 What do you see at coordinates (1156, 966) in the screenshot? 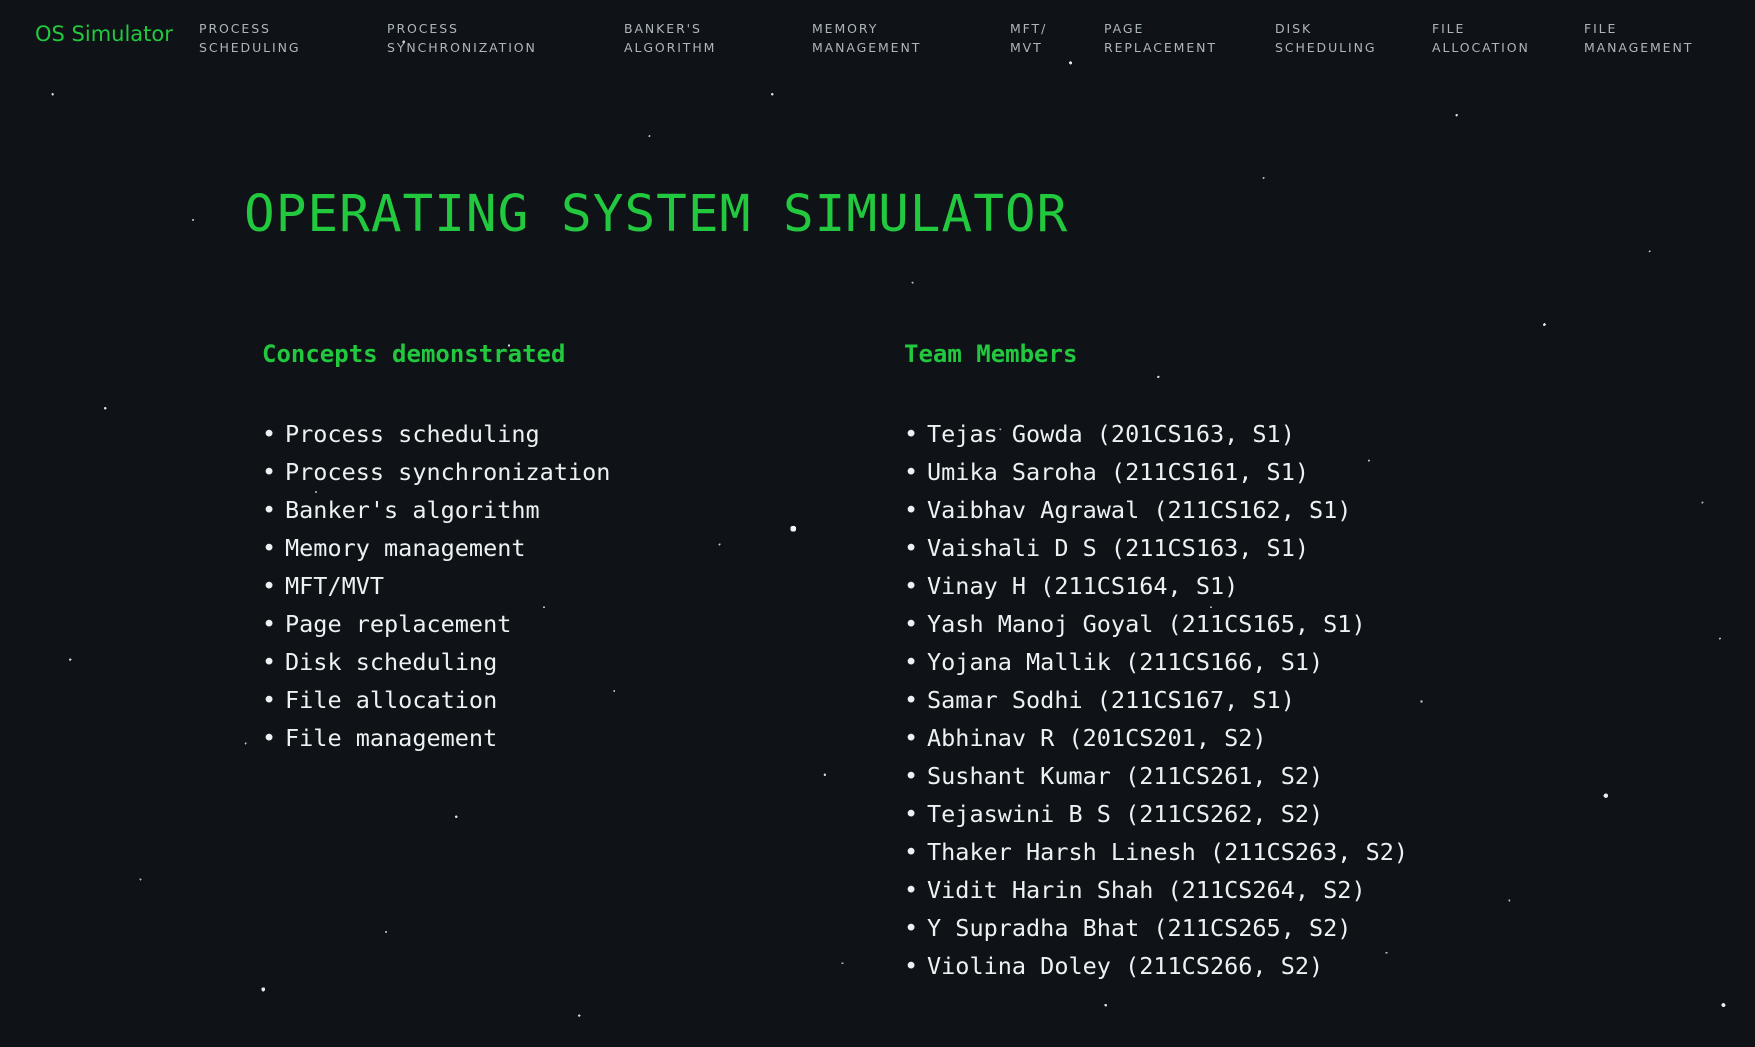
I see `team-member-item: Violina Doley (211CS266, S2)` at bounding box center [1156, 966].